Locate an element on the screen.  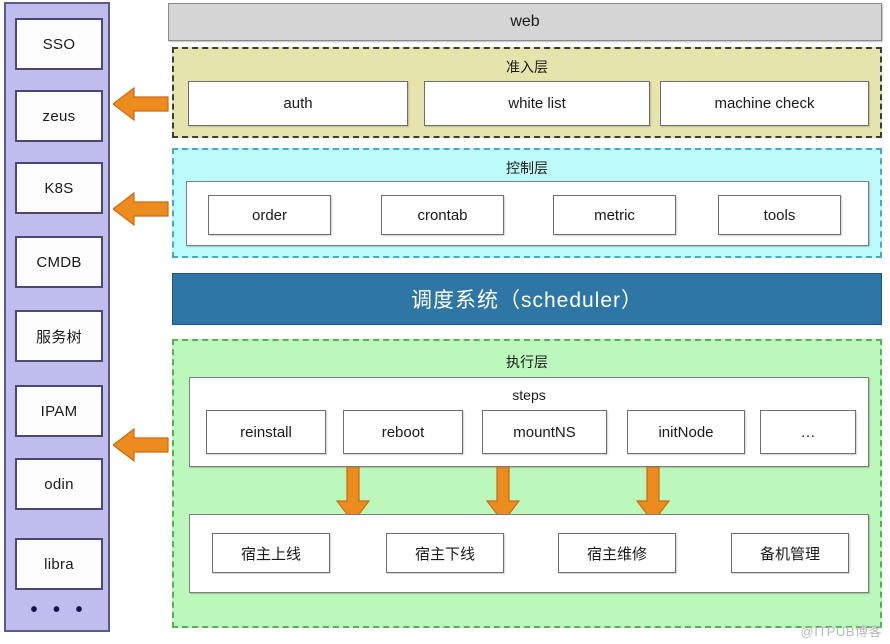
node-machine-check: machine check is located at coordinates (764, 103).